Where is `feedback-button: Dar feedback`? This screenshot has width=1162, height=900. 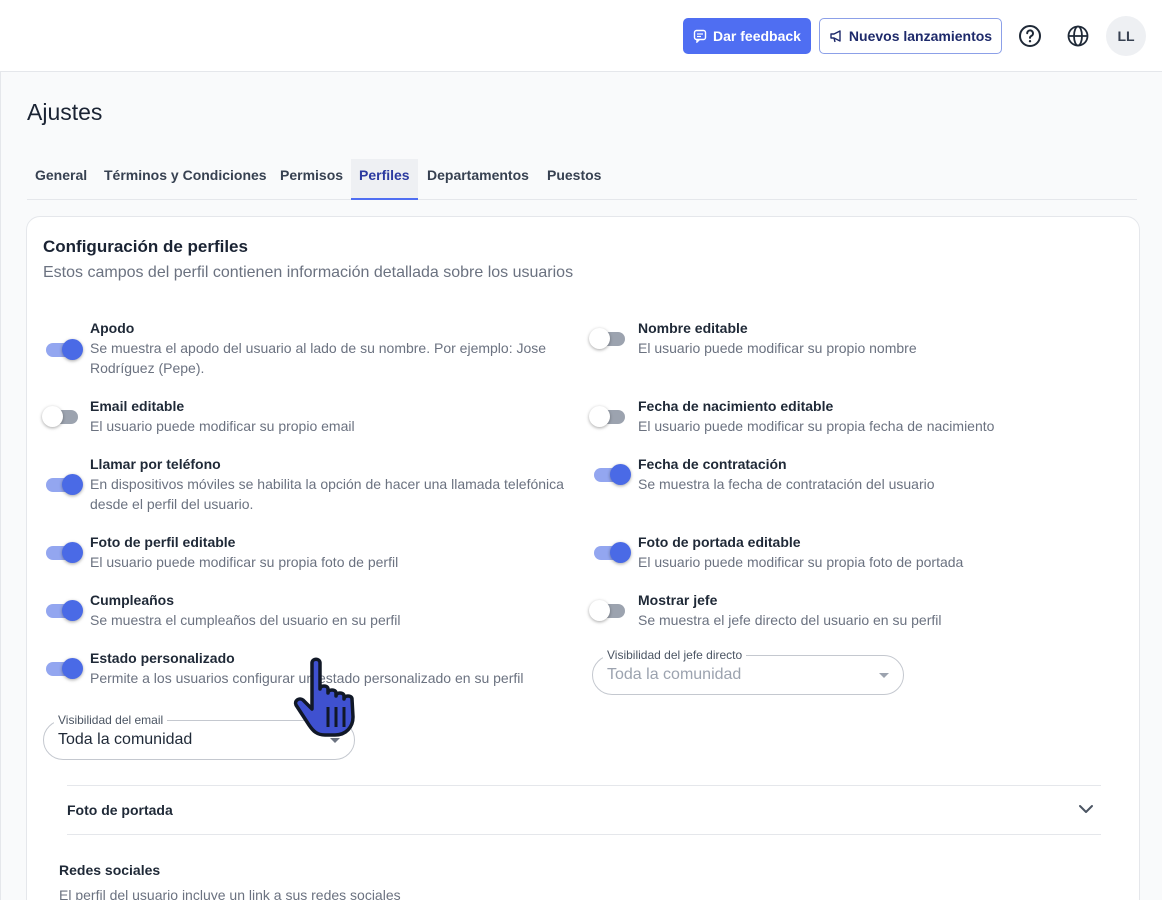 feedback-button: Dar feedback is located at coordinates (747, 36).